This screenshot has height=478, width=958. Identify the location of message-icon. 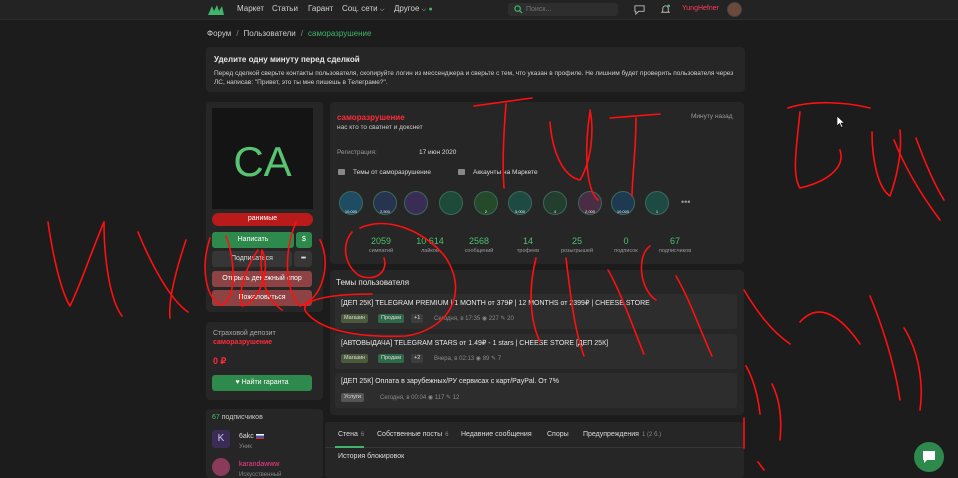
(341, 172).